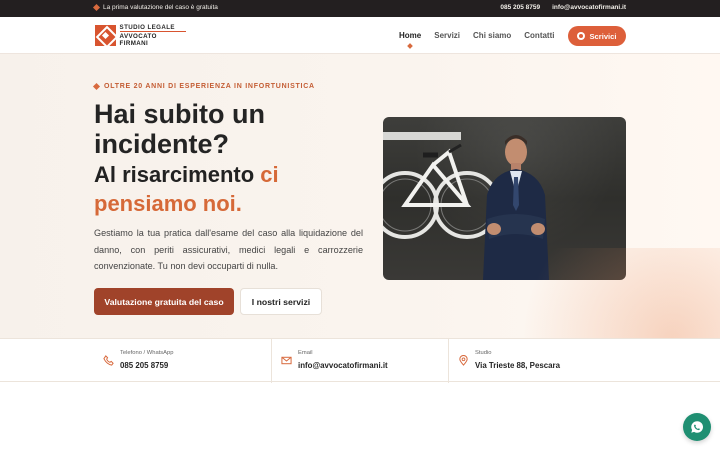 The width and height of the screenshot is (720, 450). What do you see at coordinates (410, 35) in the screenshot?
I see `nav-item-home: Home` at bounding box center [410, 35].